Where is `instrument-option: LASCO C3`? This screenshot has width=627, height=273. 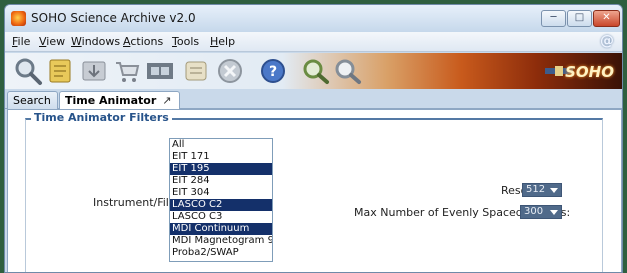 instrument-option: LASCO C3 is located at coordinates (221, 217).